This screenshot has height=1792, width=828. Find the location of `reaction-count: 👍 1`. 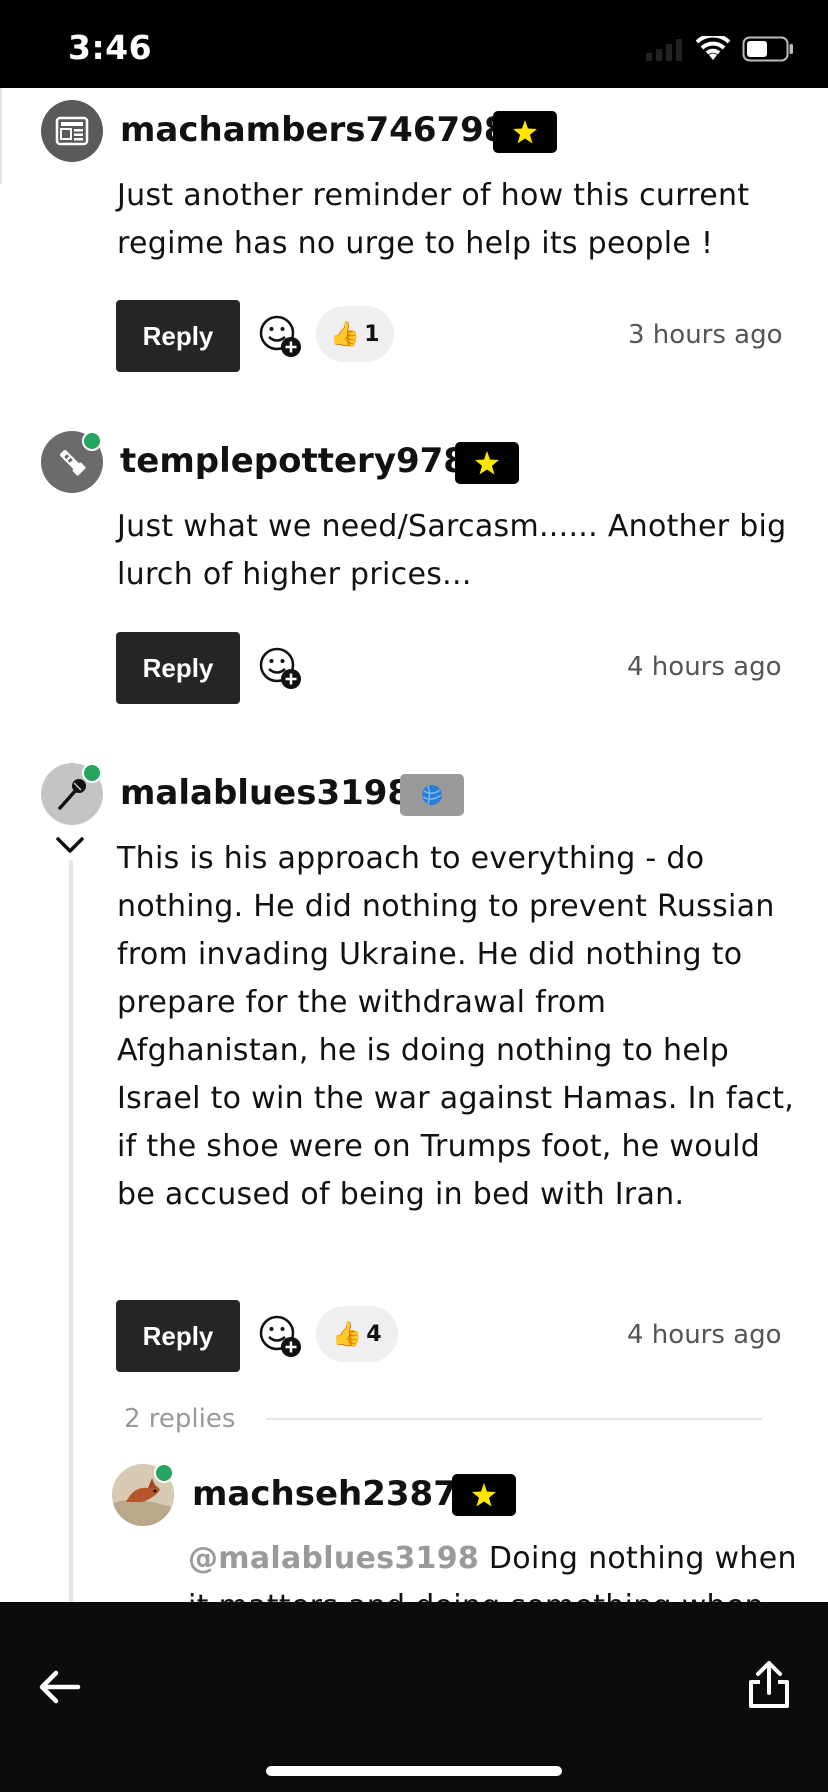

reaction-count: 👍 1 is located at coordinates (355, 334).